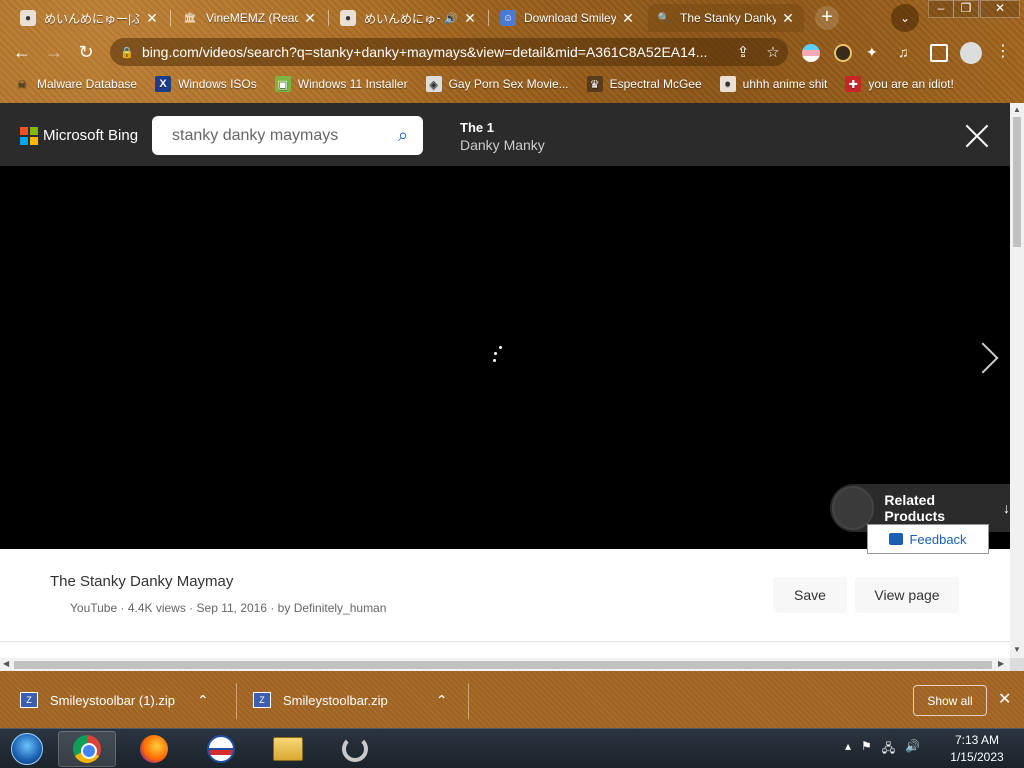 Image resolution: width=1024 pixels, height=768 pixels. I want to click on forward-button: →, so click(54, 52).